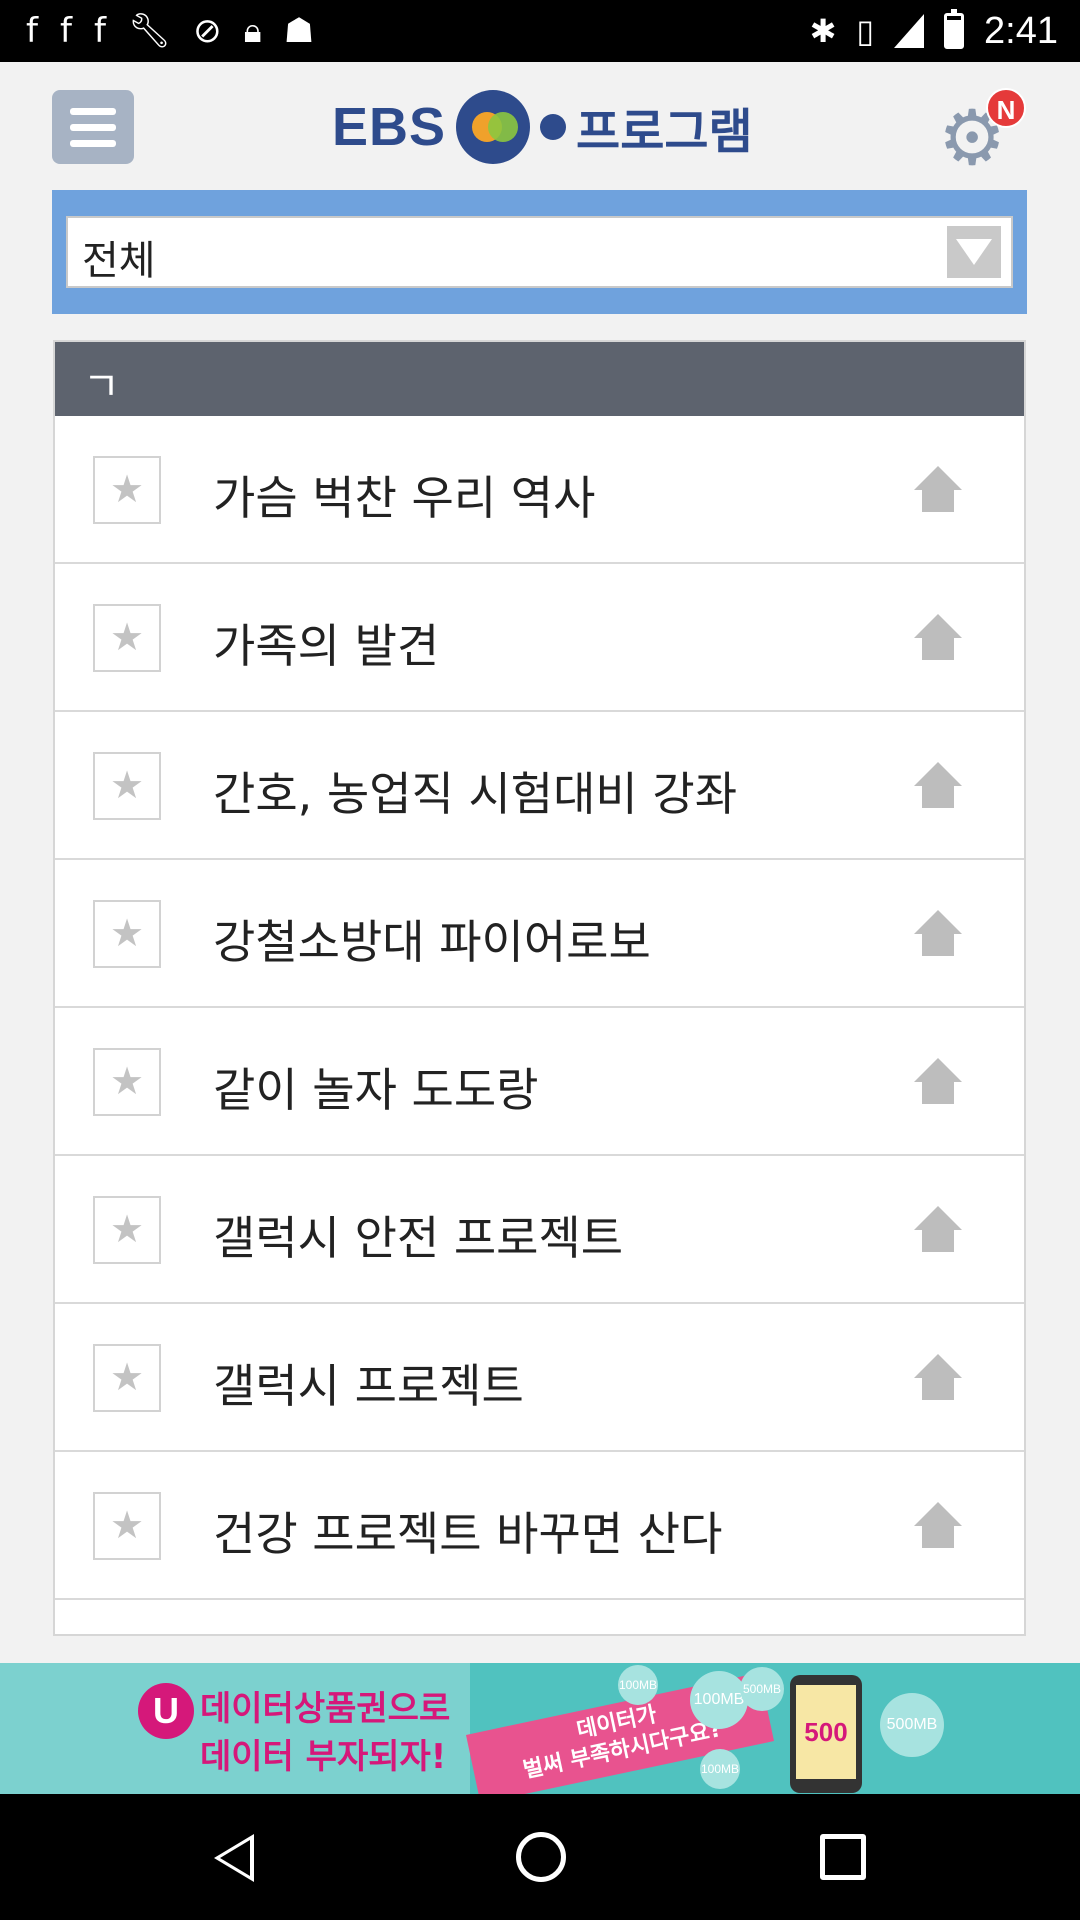  I want to click on hamburger-icon, so click(93, 111).